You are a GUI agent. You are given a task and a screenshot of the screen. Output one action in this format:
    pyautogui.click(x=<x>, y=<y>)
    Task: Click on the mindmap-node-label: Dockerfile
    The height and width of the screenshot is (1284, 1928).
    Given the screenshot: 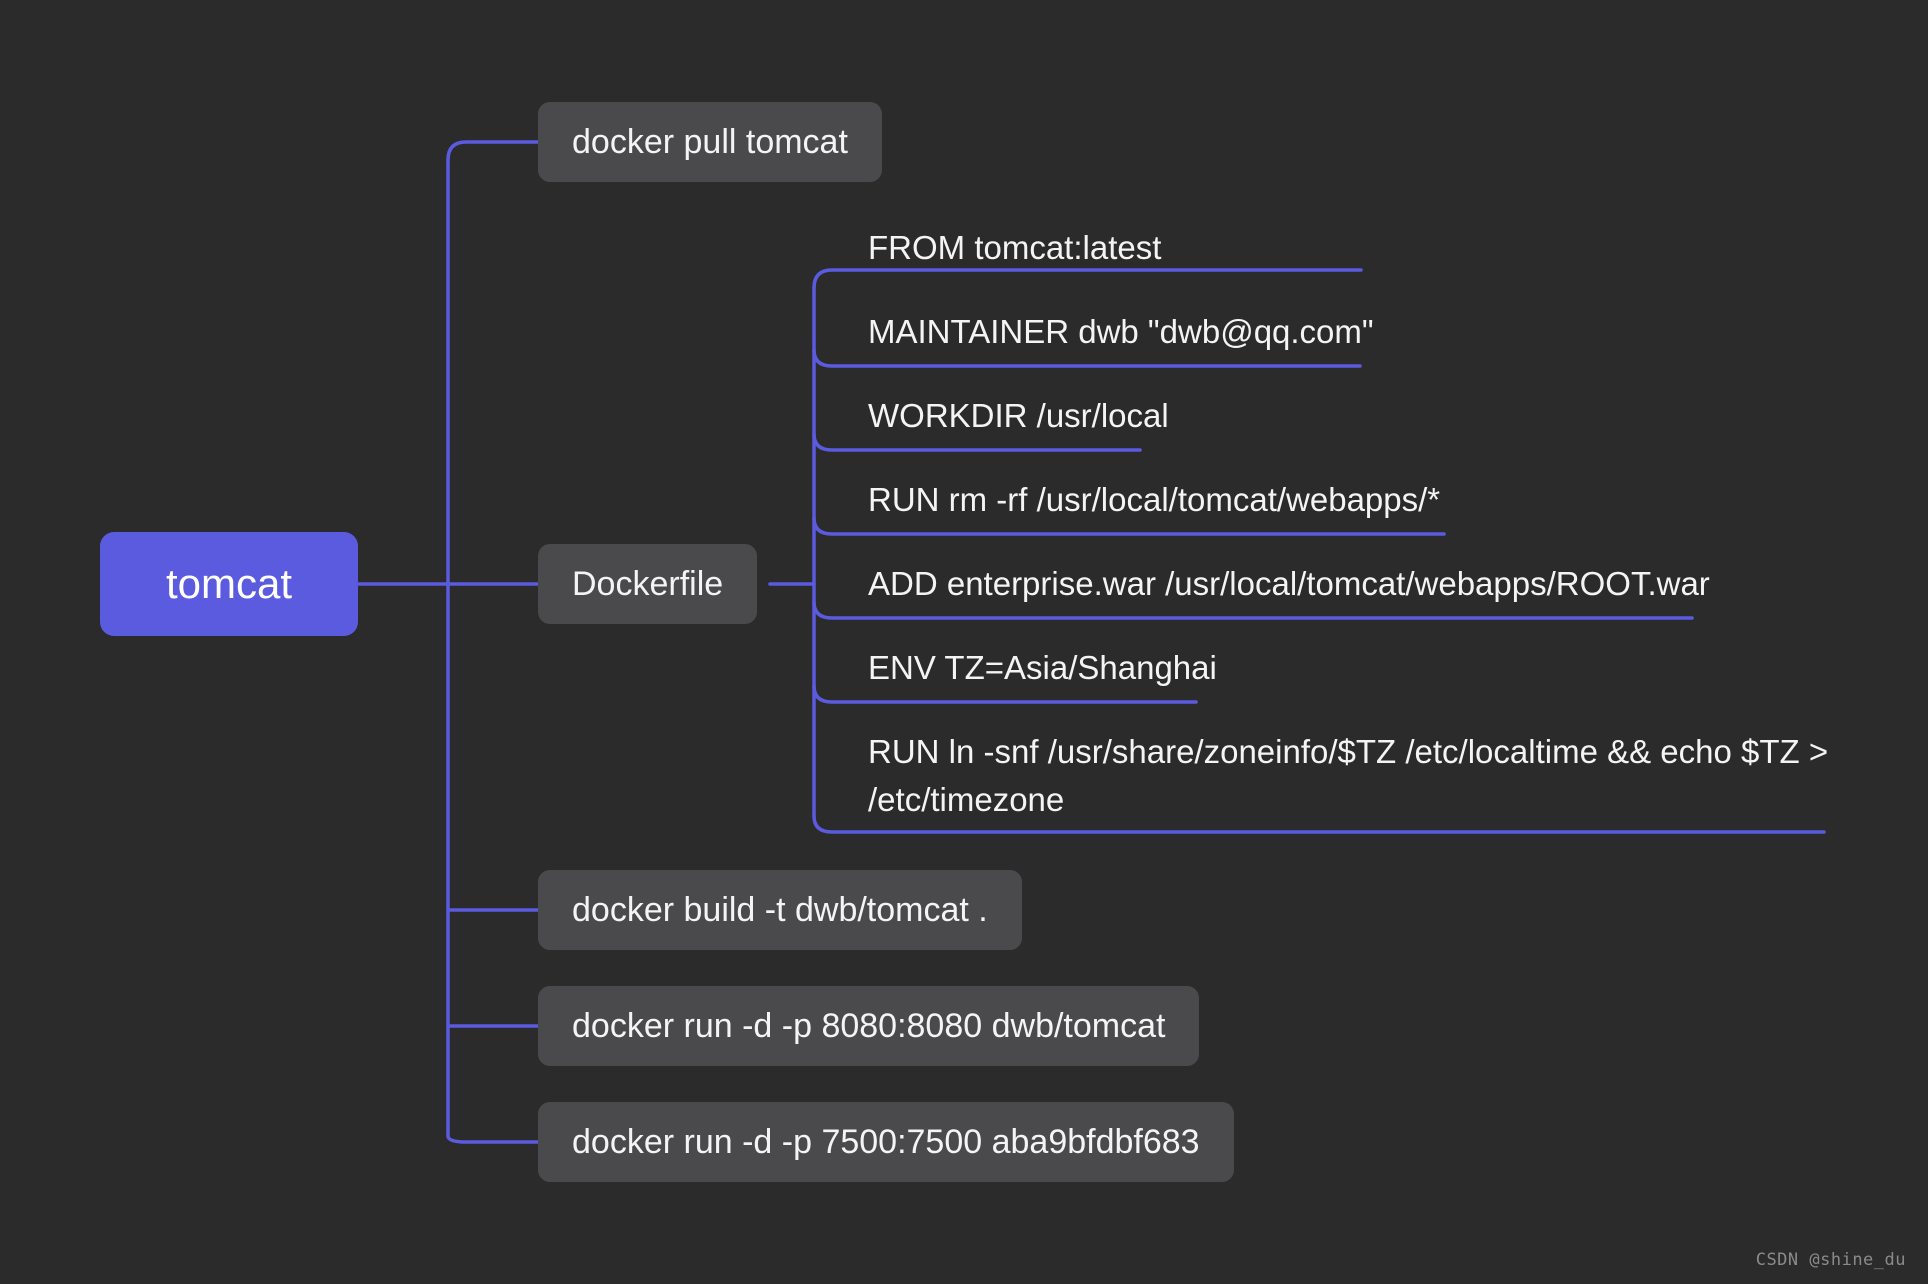 What is the action you would take?
    pyautogui.click(x=648, y=583)
    